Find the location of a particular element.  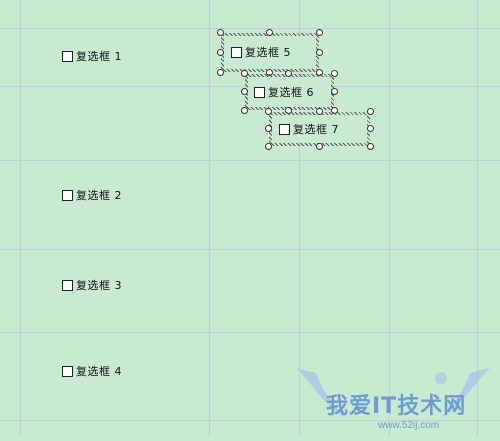

watermark: 我爱IT技术网 www.52ij.com is located at coordinates (393, 397).